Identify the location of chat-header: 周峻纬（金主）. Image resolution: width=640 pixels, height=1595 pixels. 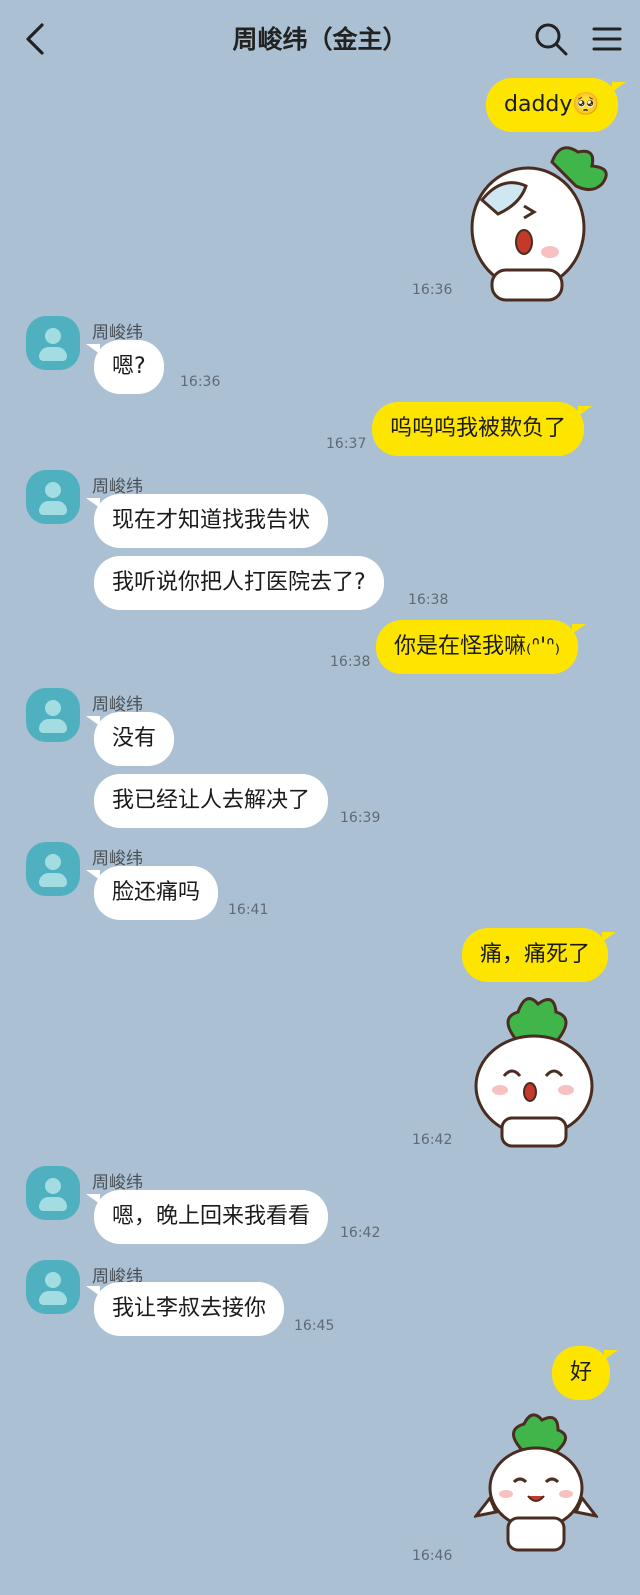
(320, 38).